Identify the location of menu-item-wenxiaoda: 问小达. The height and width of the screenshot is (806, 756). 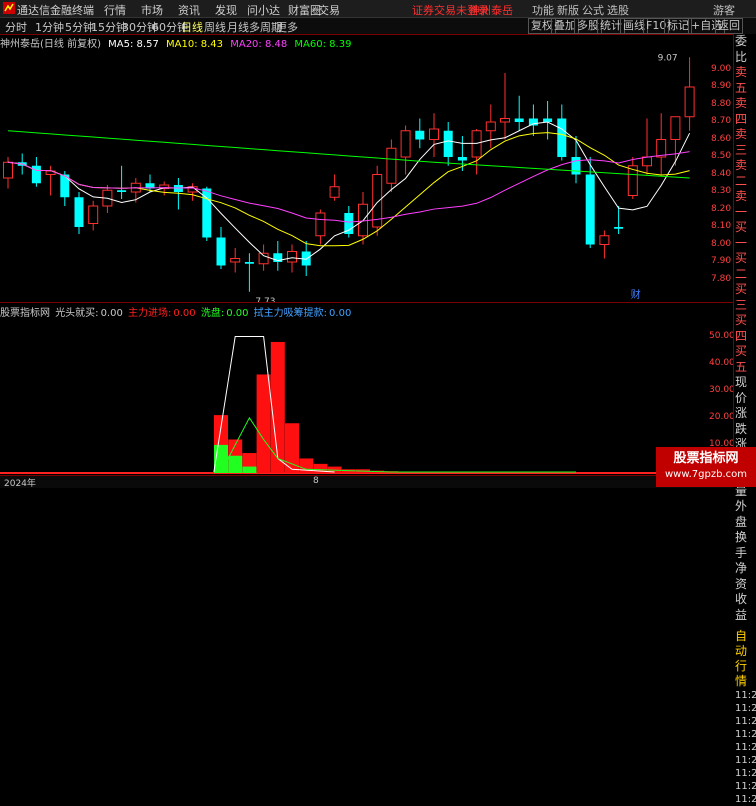
(263, 10).